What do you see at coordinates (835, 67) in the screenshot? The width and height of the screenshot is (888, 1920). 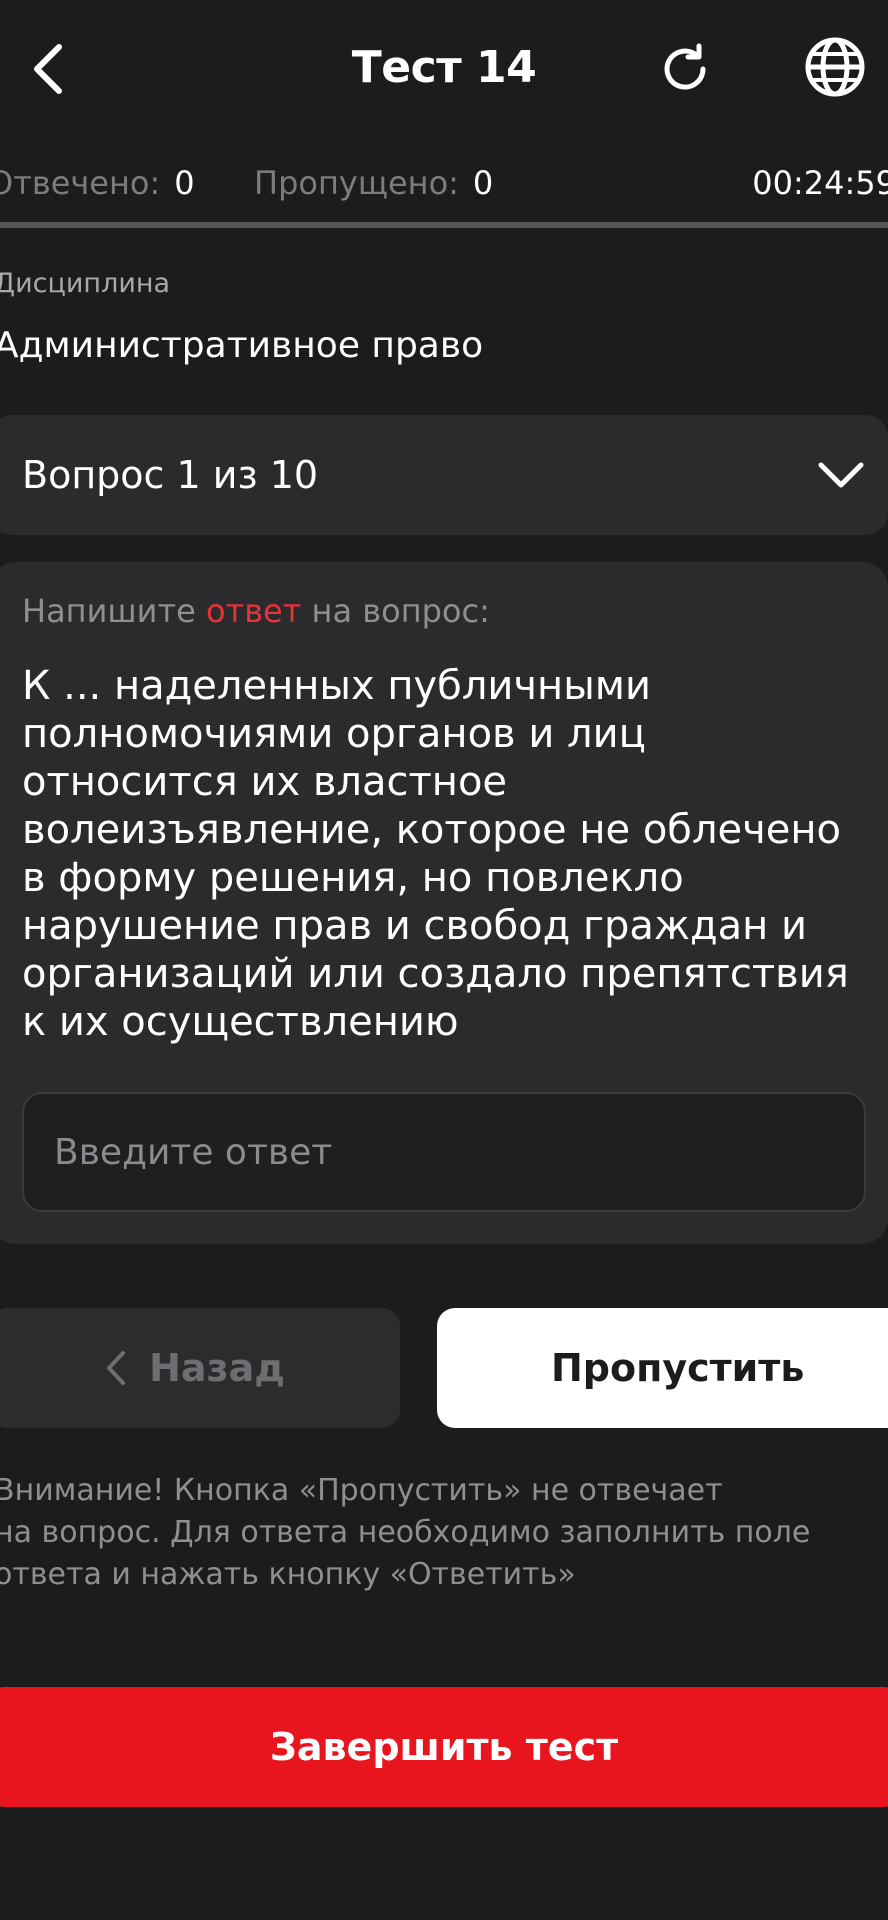 I see `globe-icon` at bounding box center [835, 67].